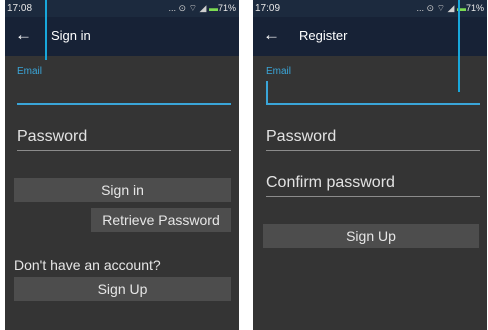 Image resolution: width=488 pixels, height=330 pixels. What do you see at coordinates (87, 265) in the screenshot?
I see `no-account-text: Don't have an account?` at bounding box center [87, 265].